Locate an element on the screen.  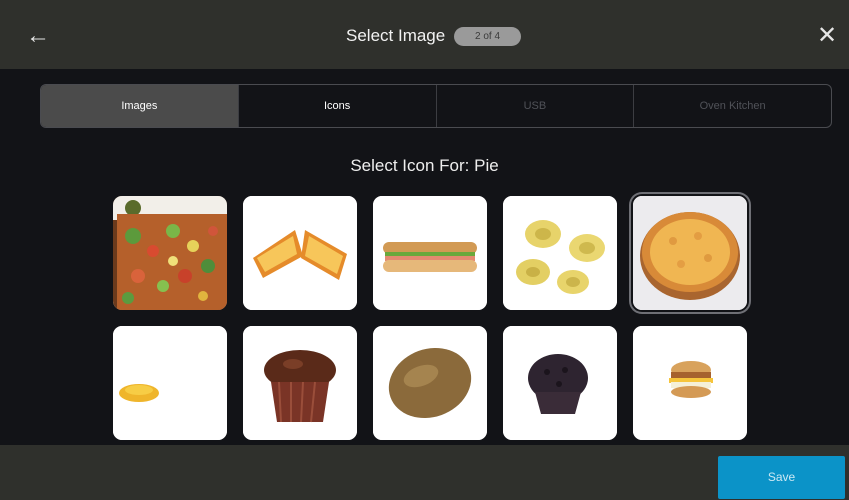
image-tile-sub-sandwich is located at coordinates (430, 253).